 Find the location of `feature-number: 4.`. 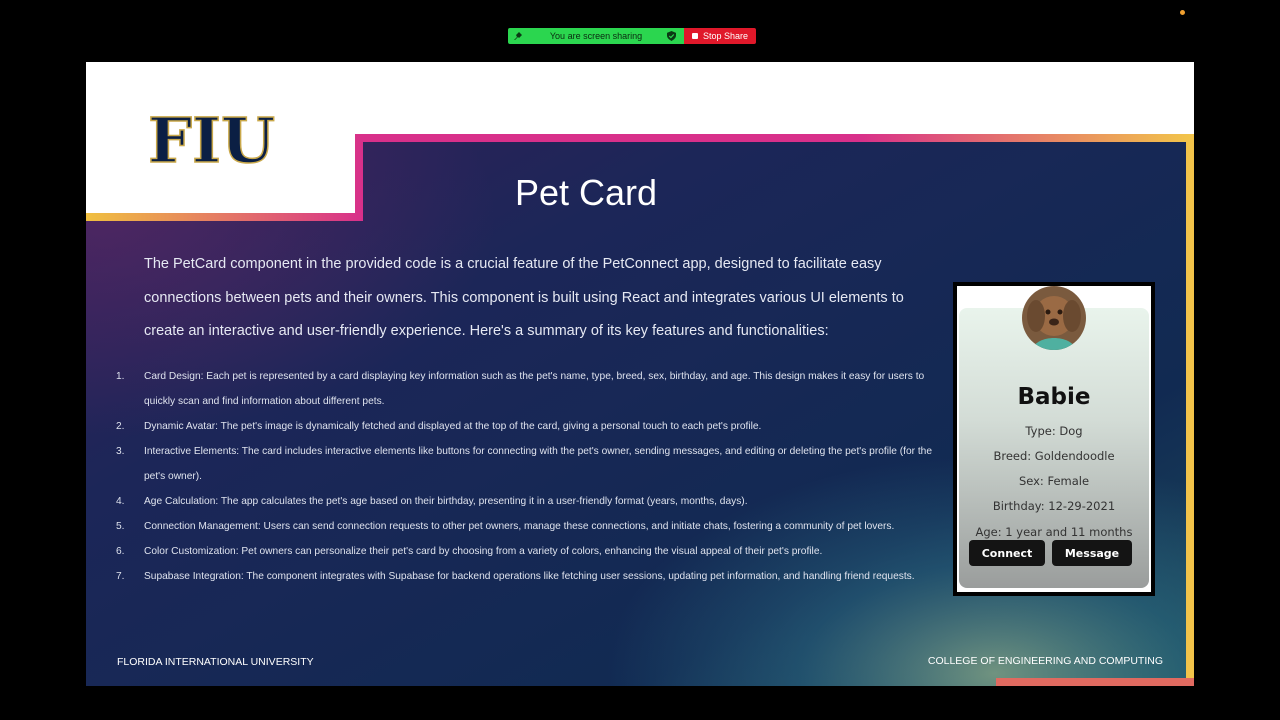

feature-number: 4. is located at coordinates (120, 501).